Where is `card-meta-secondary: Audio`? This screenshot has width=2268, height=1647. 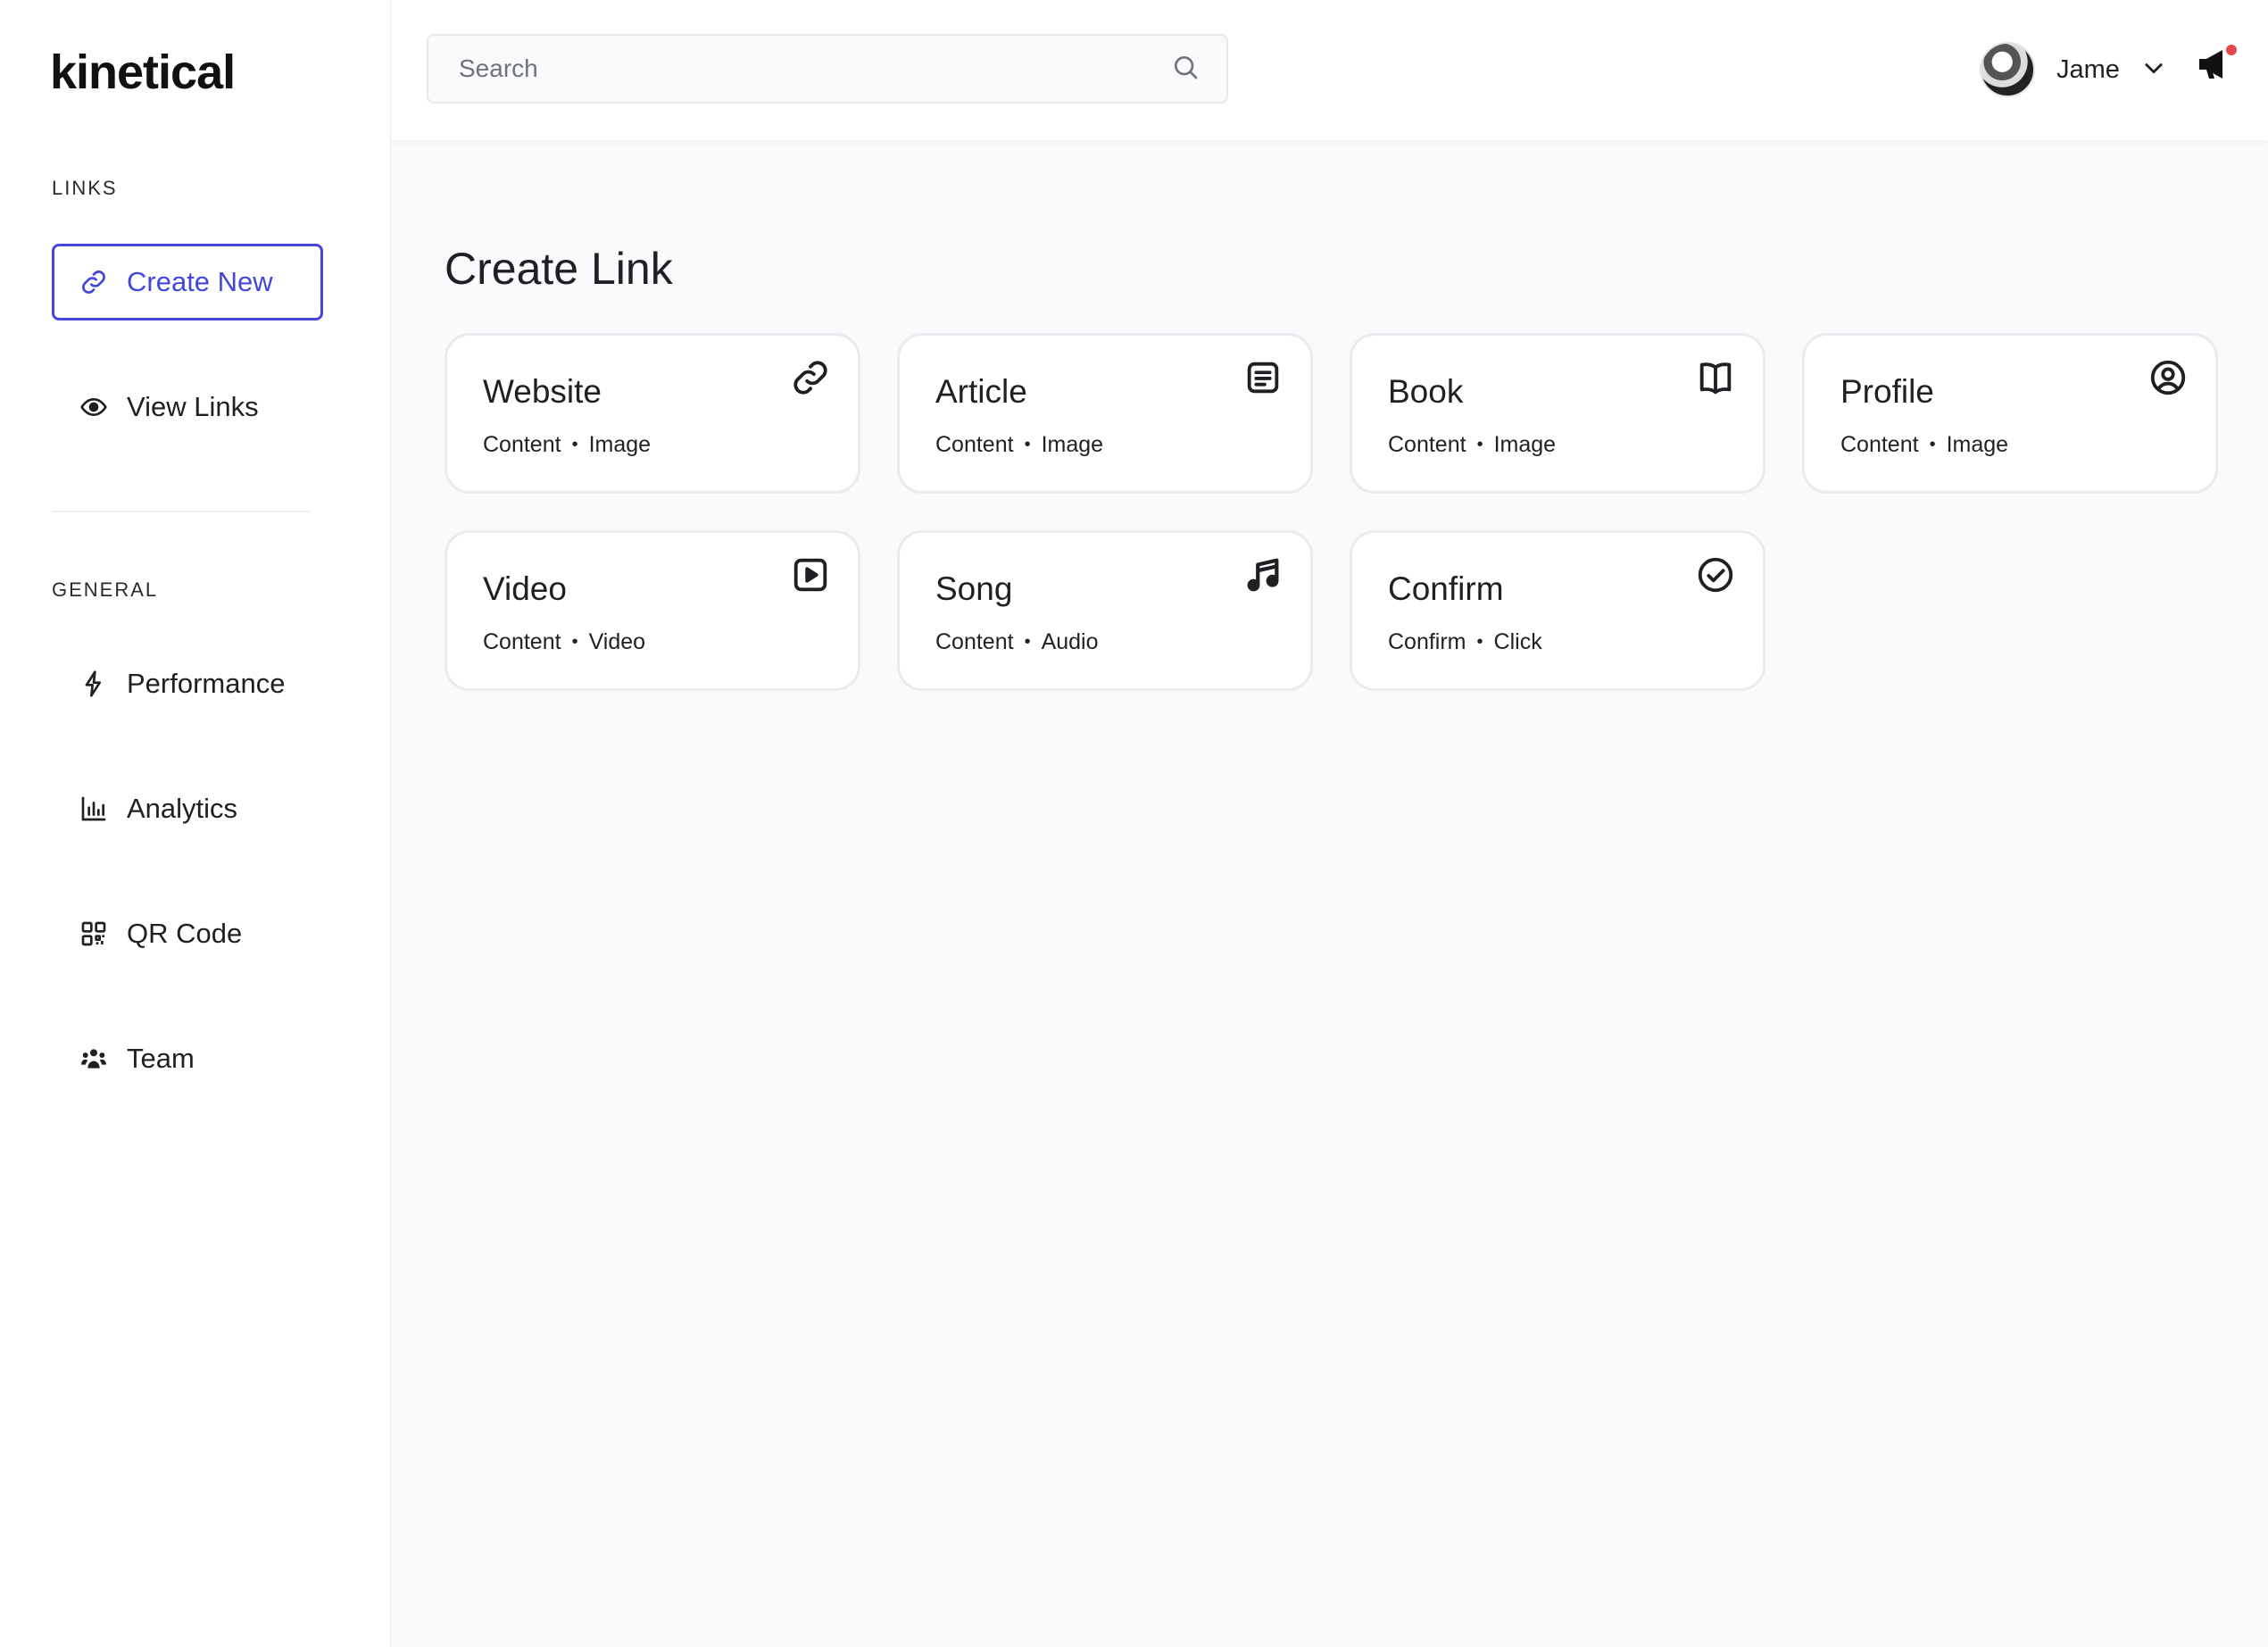
card-meta-secondary: Audio is located at coordinates (1070, 641).